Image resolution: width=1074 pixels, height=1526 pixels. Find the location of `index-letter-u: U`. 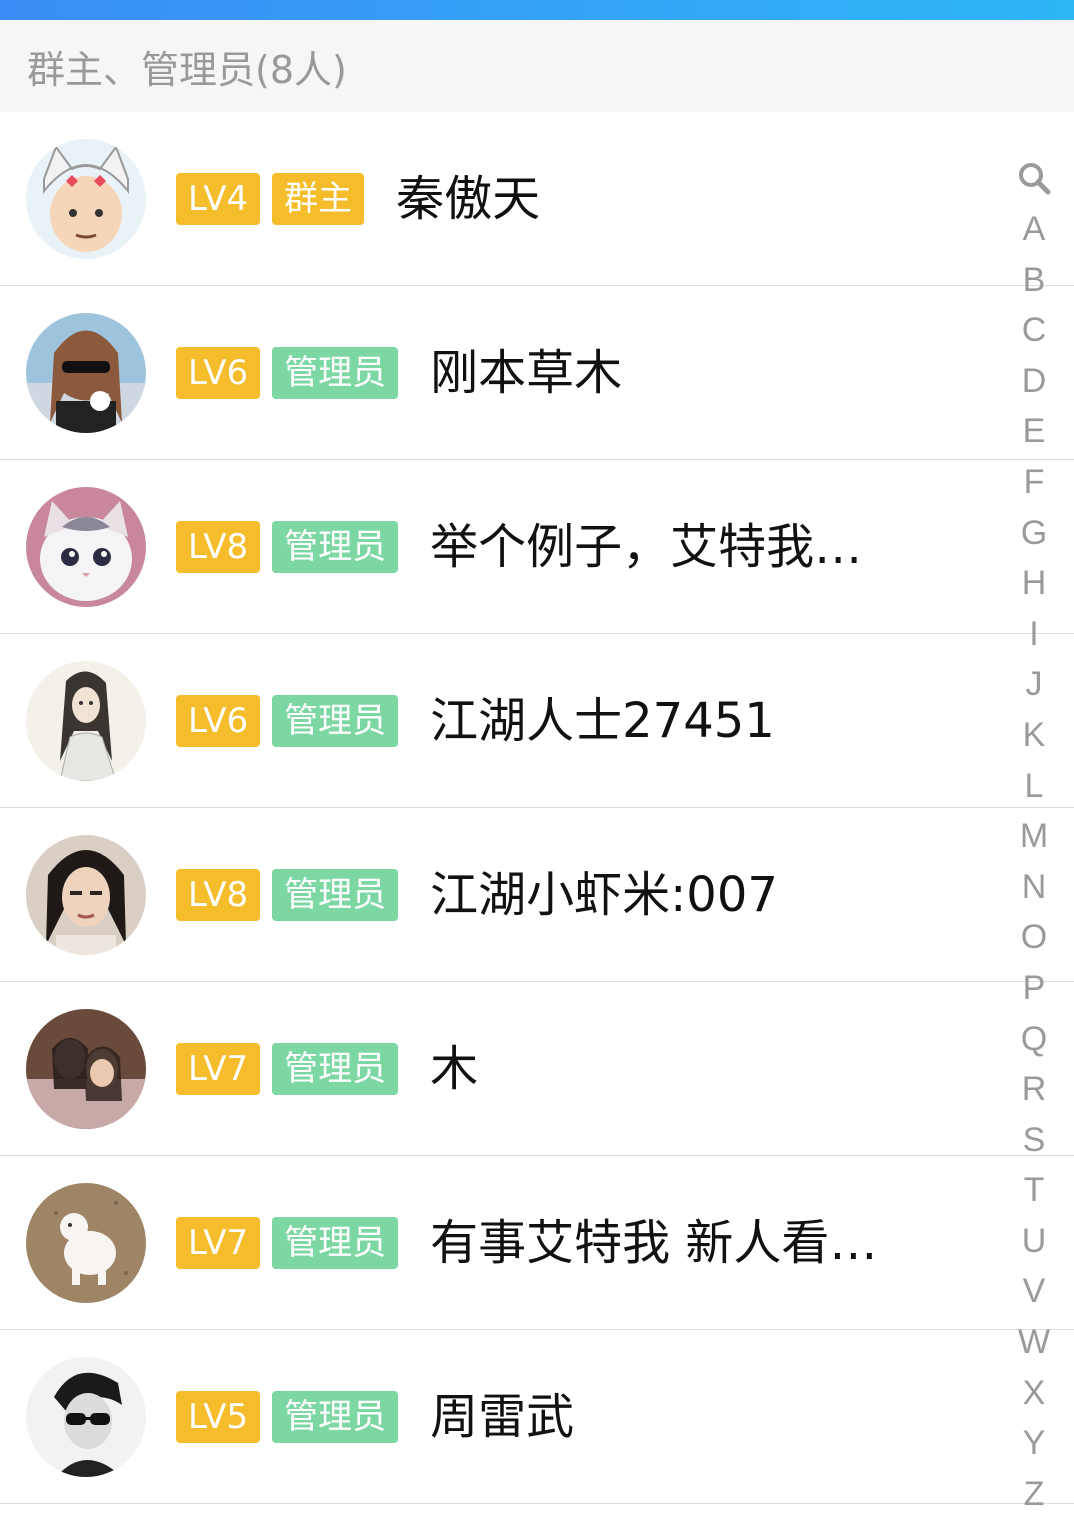

index-letter-u: U is located at coordinates (1034, 1241).